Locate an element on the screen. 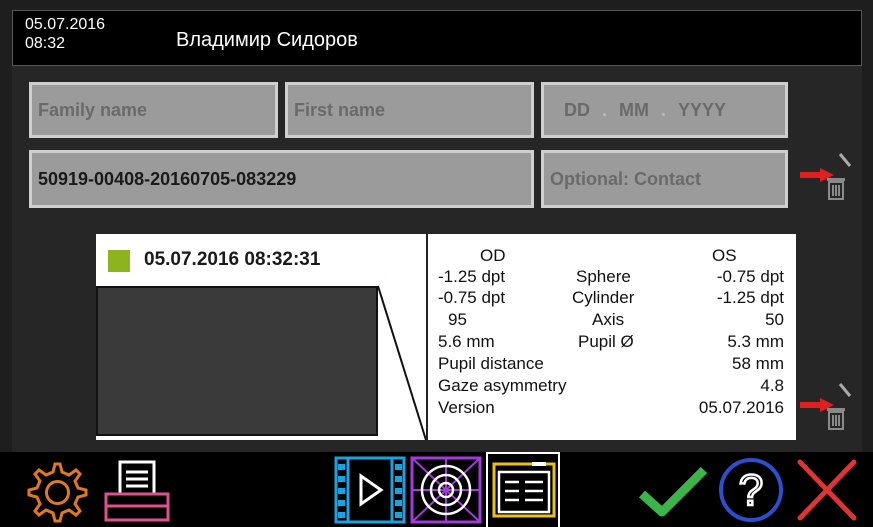 Image resolution: width=873 pixels, height=527 pixels. version-label: Version is located at coordinates (466, 407).